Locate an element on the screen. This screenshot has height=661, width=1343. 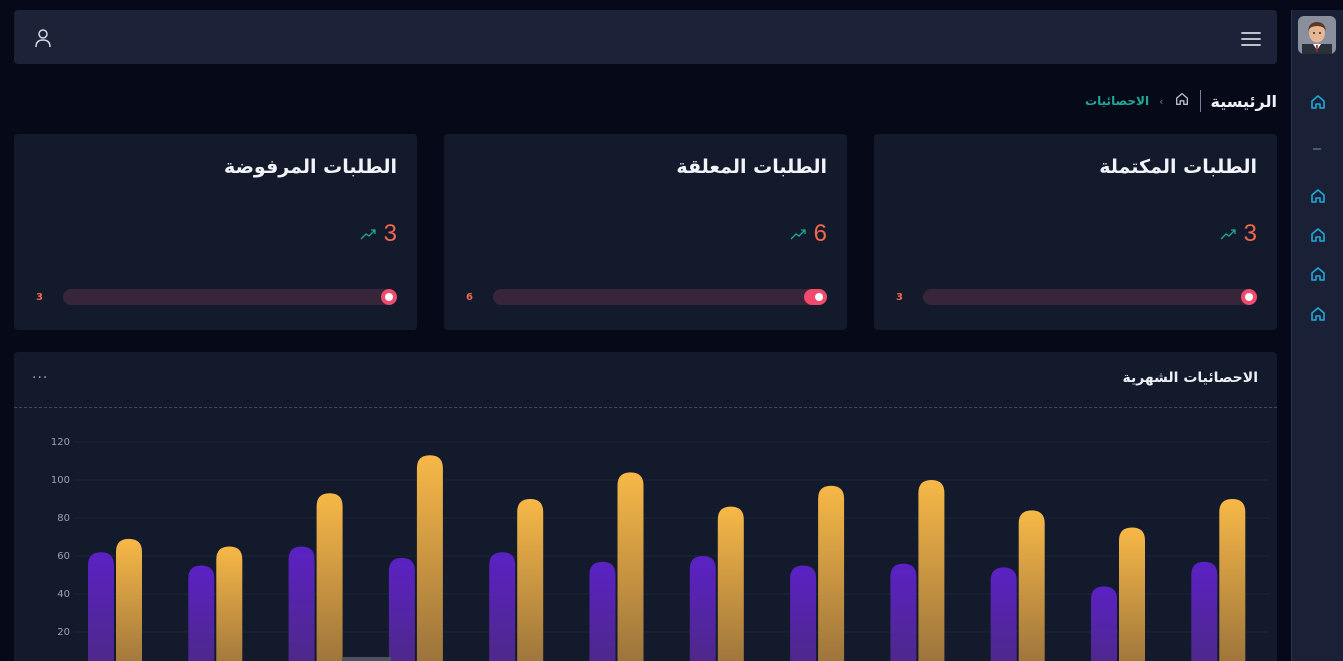
breadcrumb-separator is located at coordinates (1200, 101).